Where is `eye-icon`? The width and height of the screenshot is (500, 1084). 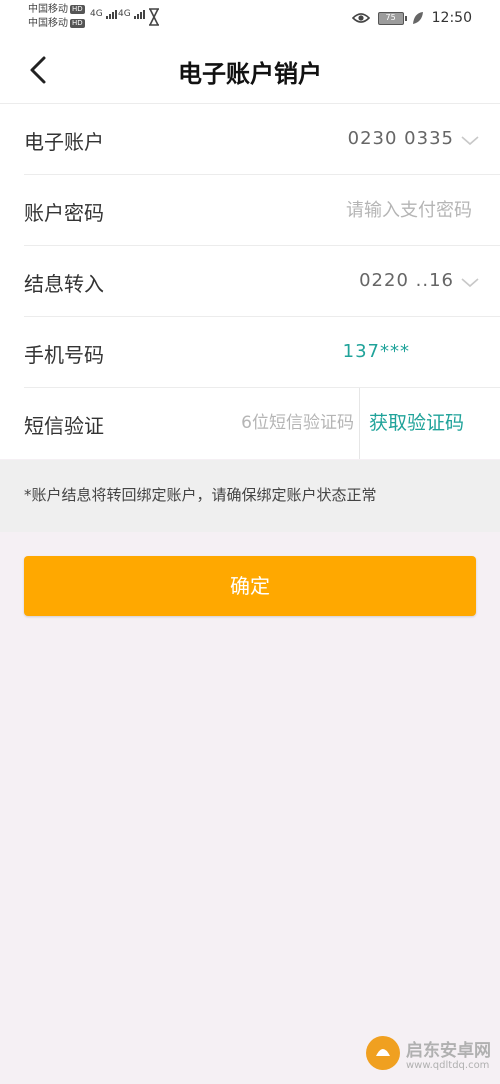 eye-icon is located at coordinates (360, 18).